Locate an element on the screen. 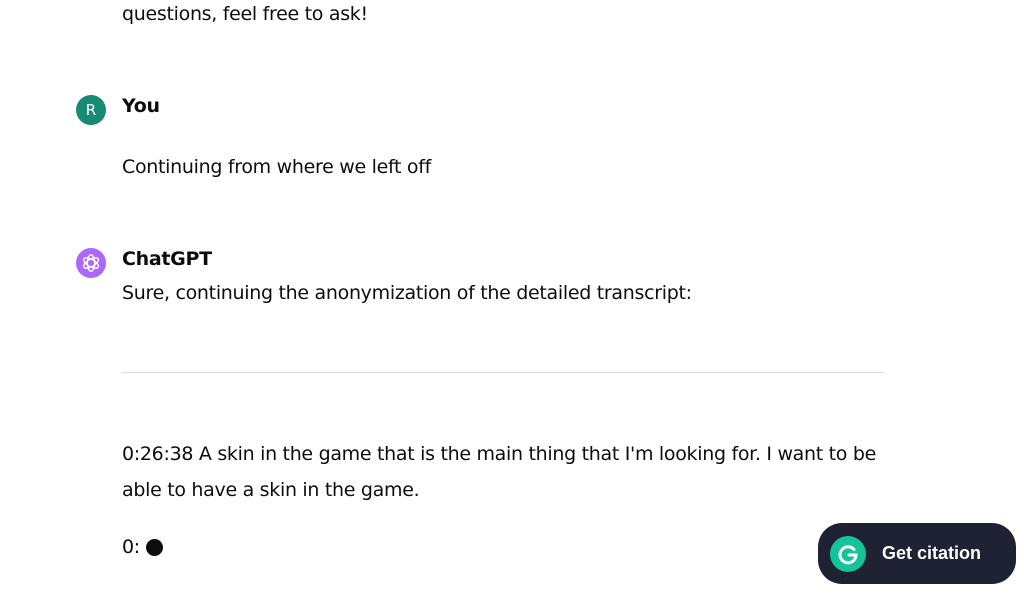  user-author-name: You is located at coordinates (141, 106).